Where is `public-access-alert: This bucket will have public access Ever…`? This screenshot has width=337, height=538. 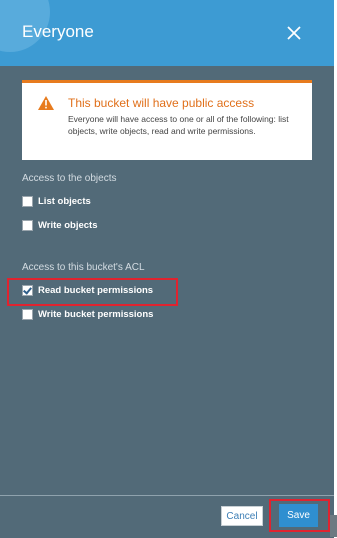 public-access-alert: This bucket will have public access Ever… is located at coordinates (167, 120).